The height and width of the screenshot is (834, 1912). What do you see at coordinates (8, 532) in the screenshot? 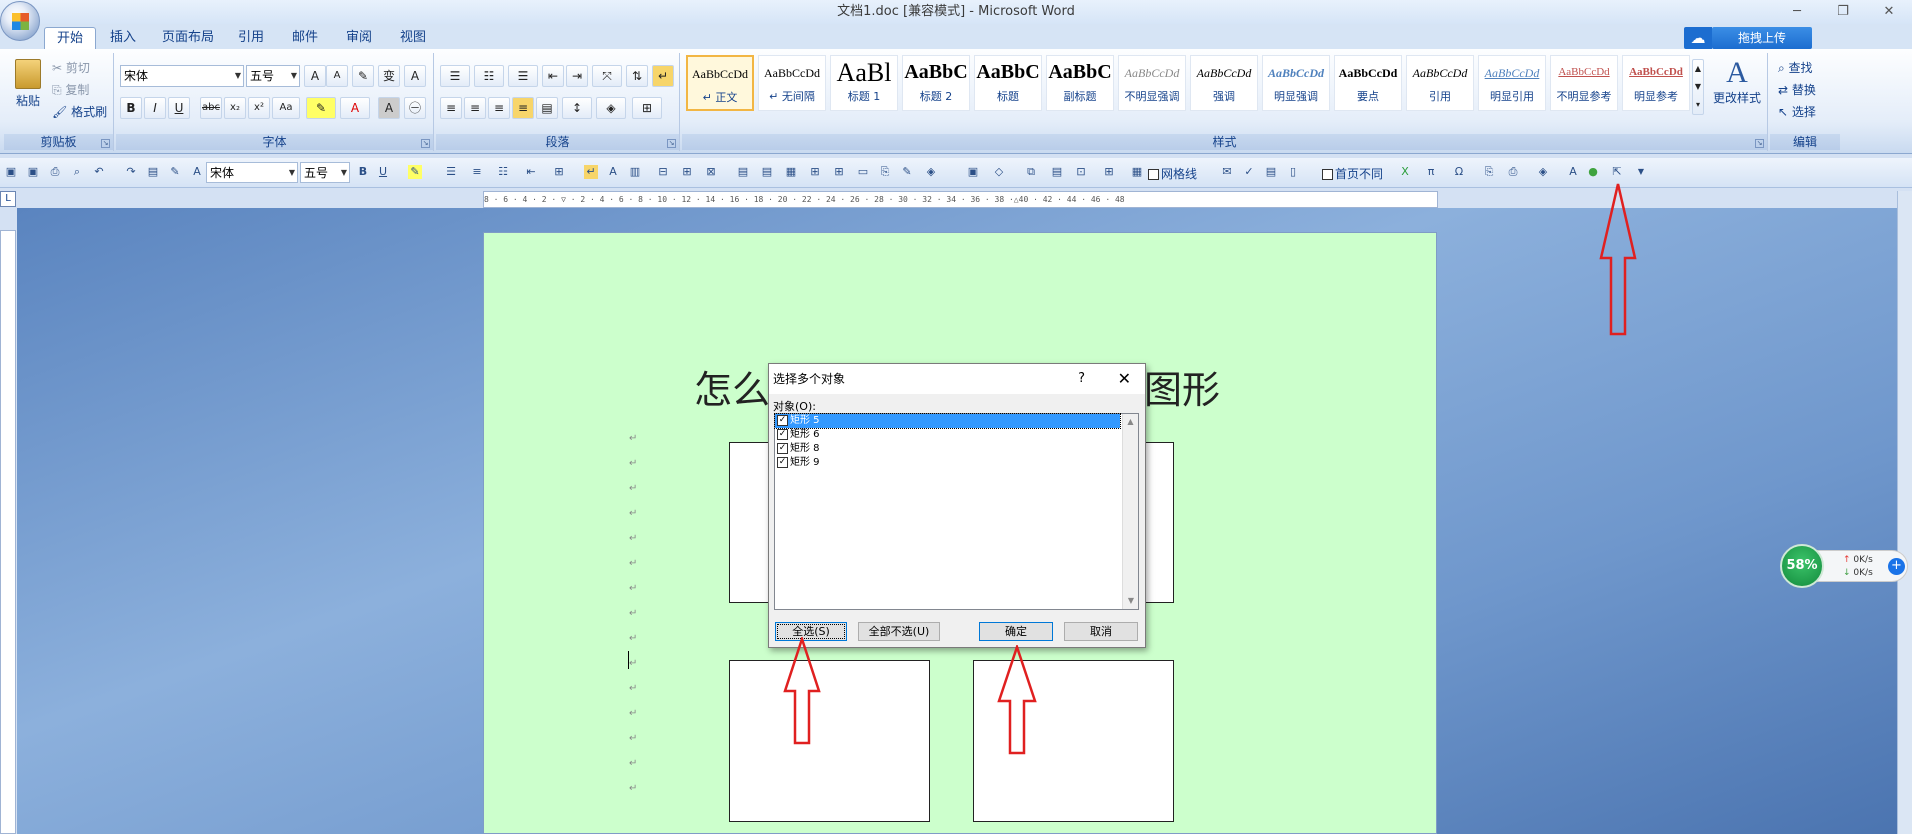
I see `vertical-ruler` at bounding box center [8, 532].